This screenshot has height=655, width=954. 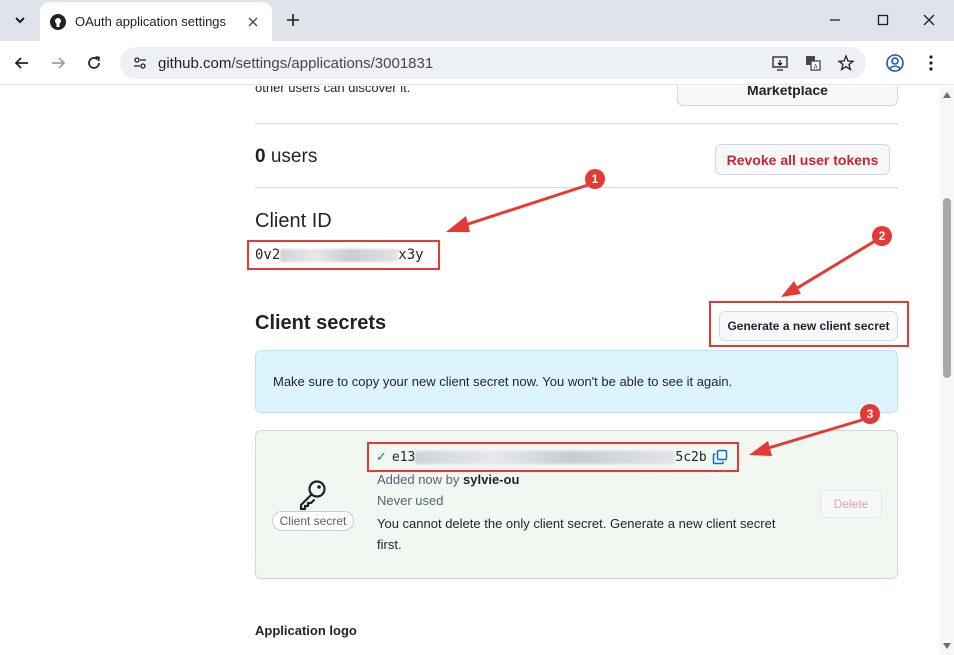 I want to click on added-by-user: sylvie-ou, so click(x=491, y=479).